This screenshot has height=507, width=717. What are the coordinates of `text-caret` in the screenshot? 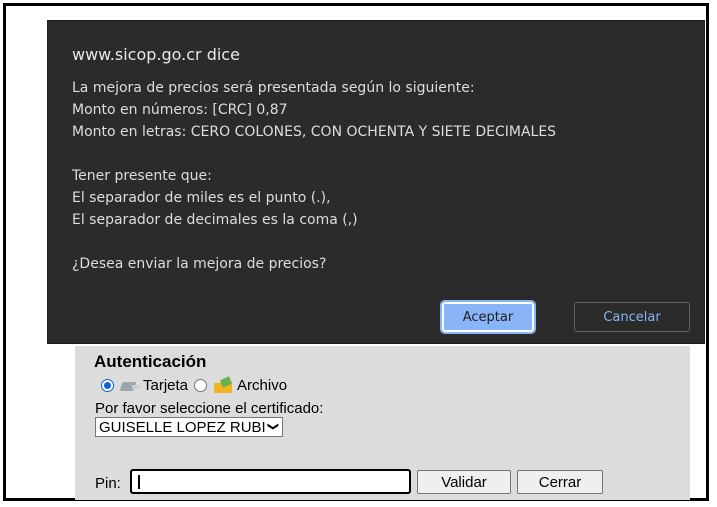 It's located at (139, 482).